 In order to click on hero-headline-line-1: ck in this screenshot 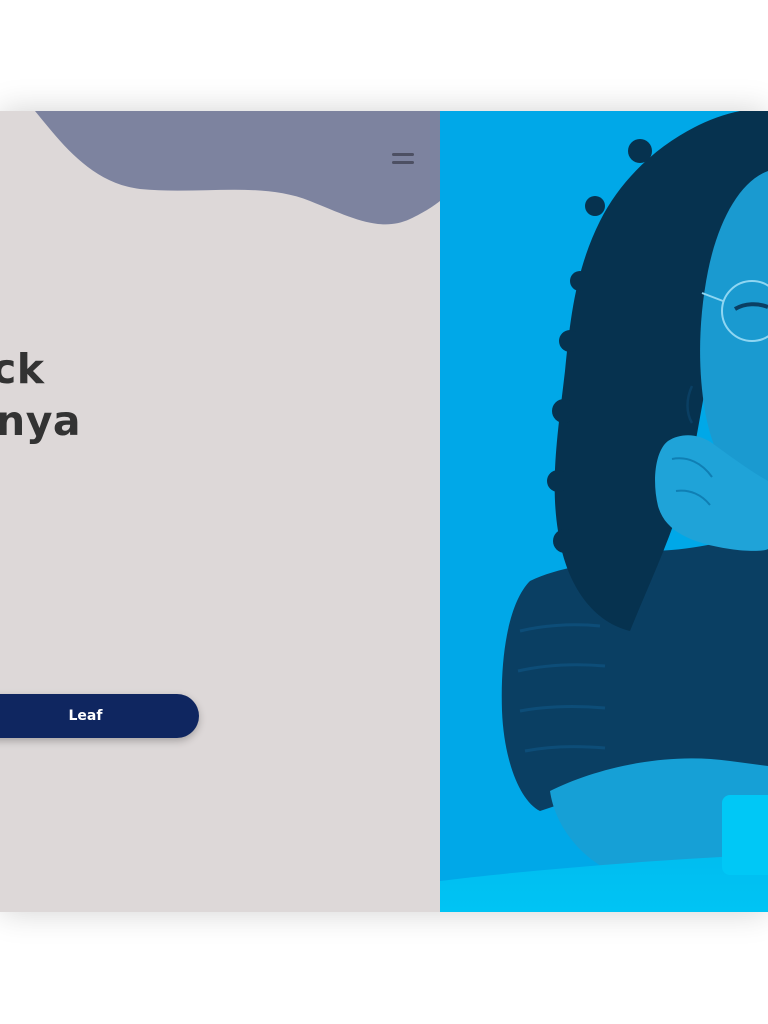, I will do `click(22, 369)`.